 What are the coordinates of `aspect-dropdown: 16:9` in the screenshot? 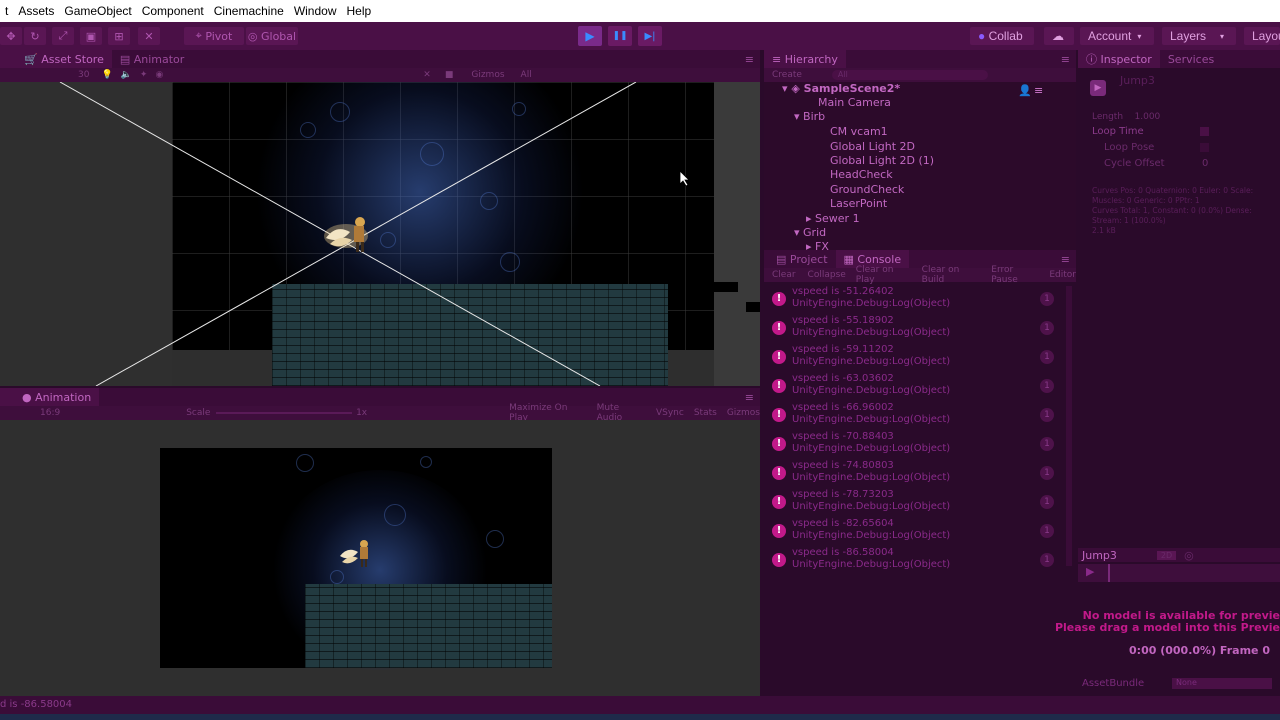 It's located at (50, 413).